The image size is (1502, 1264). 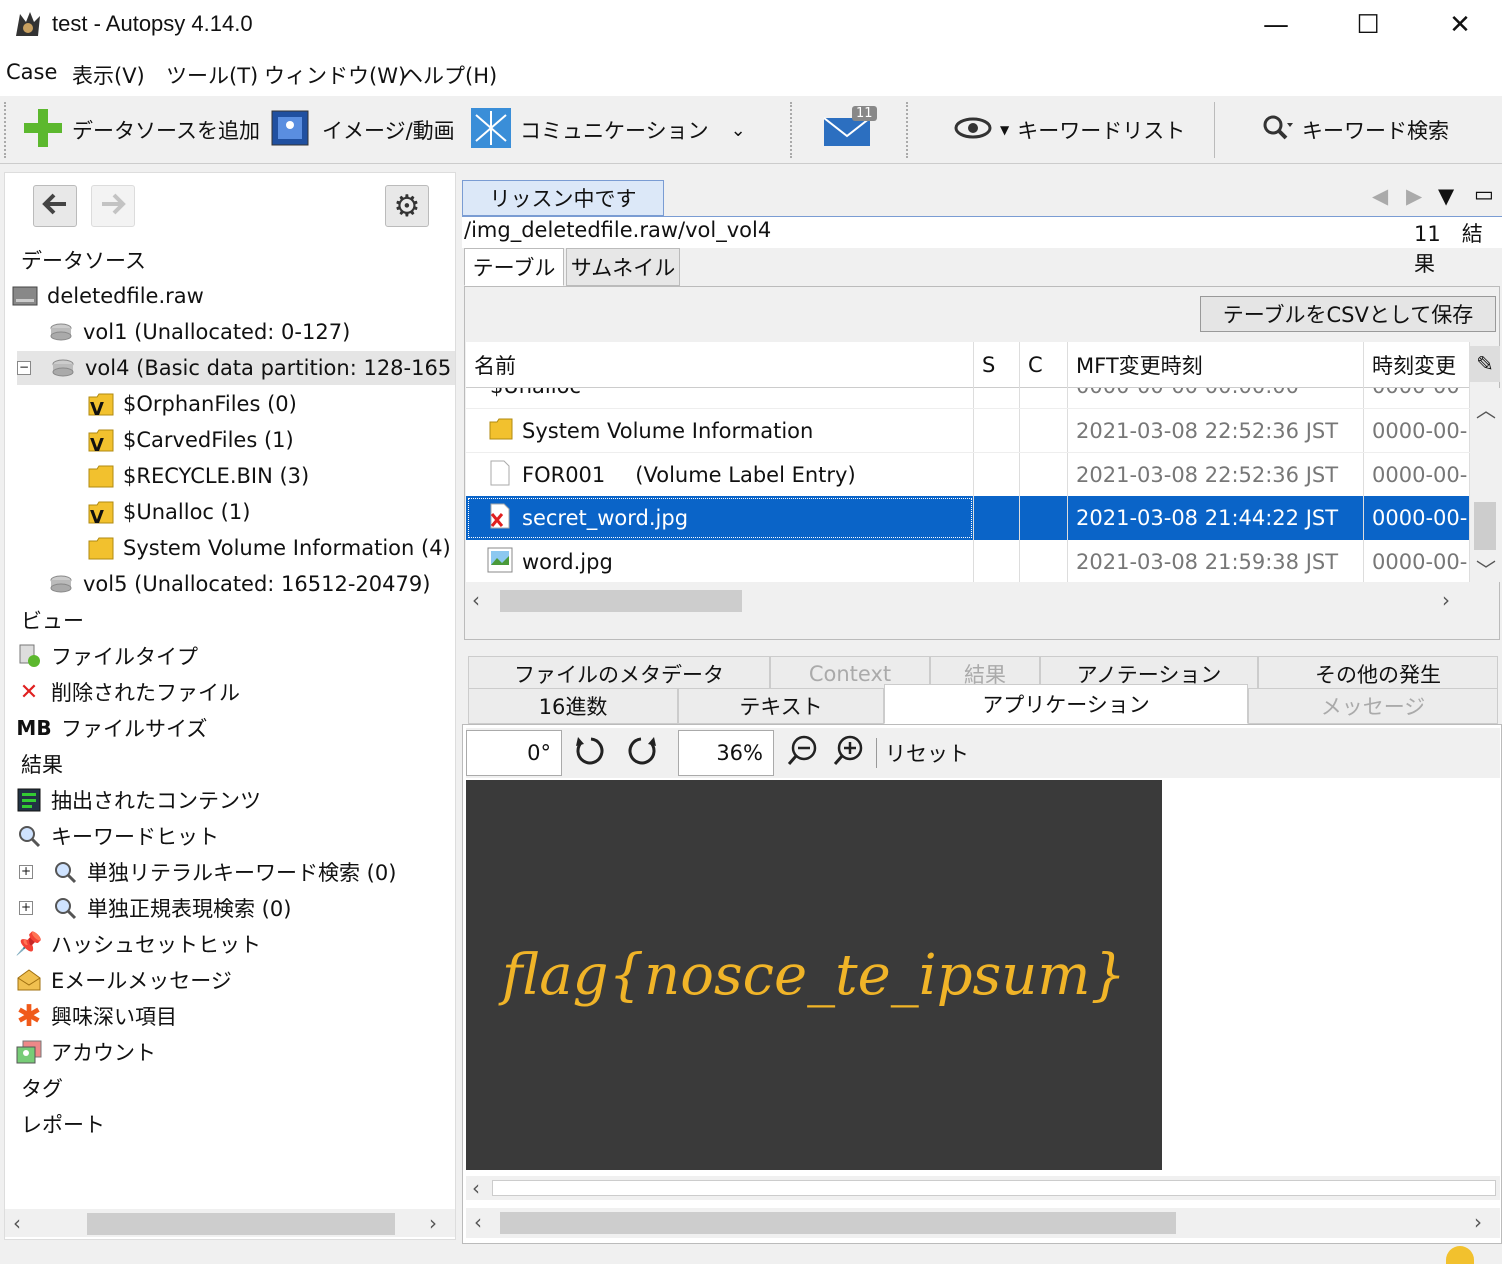 What do you see at coordinates (198, 332) in the screenshot?
I see `tree-item-vol1: vol1 (Unallocated: 0-127)` at bounding box center [198, 332].